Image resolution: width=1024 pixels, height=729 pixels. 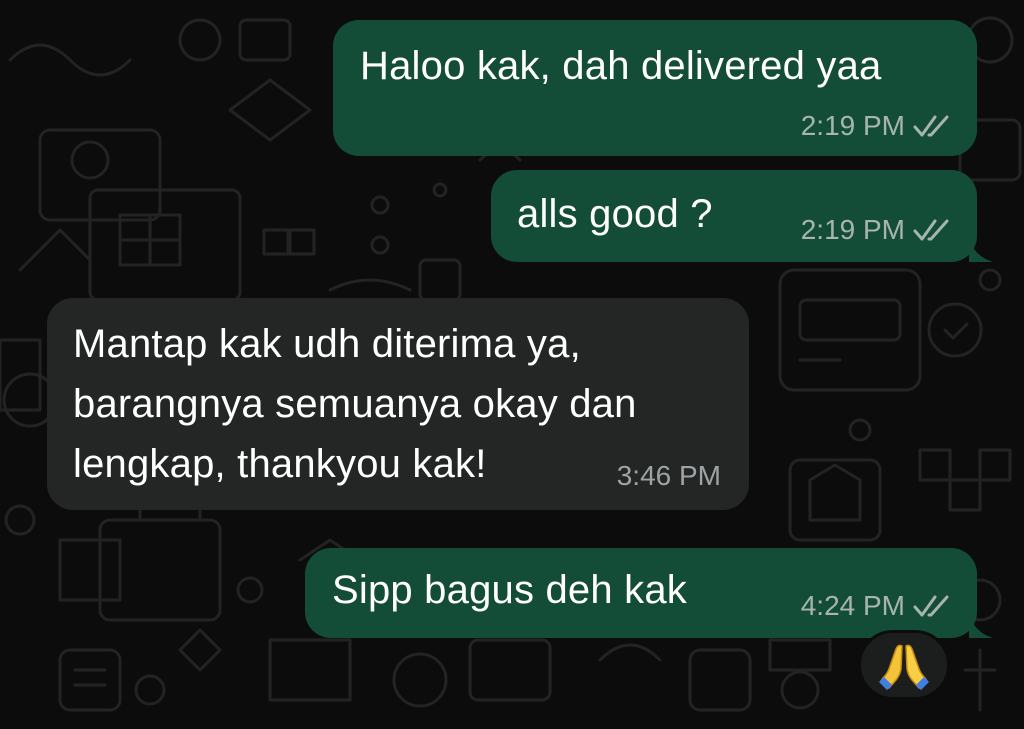 I want to click on message-time: 4:24 PM, so click(x=852, y=605).